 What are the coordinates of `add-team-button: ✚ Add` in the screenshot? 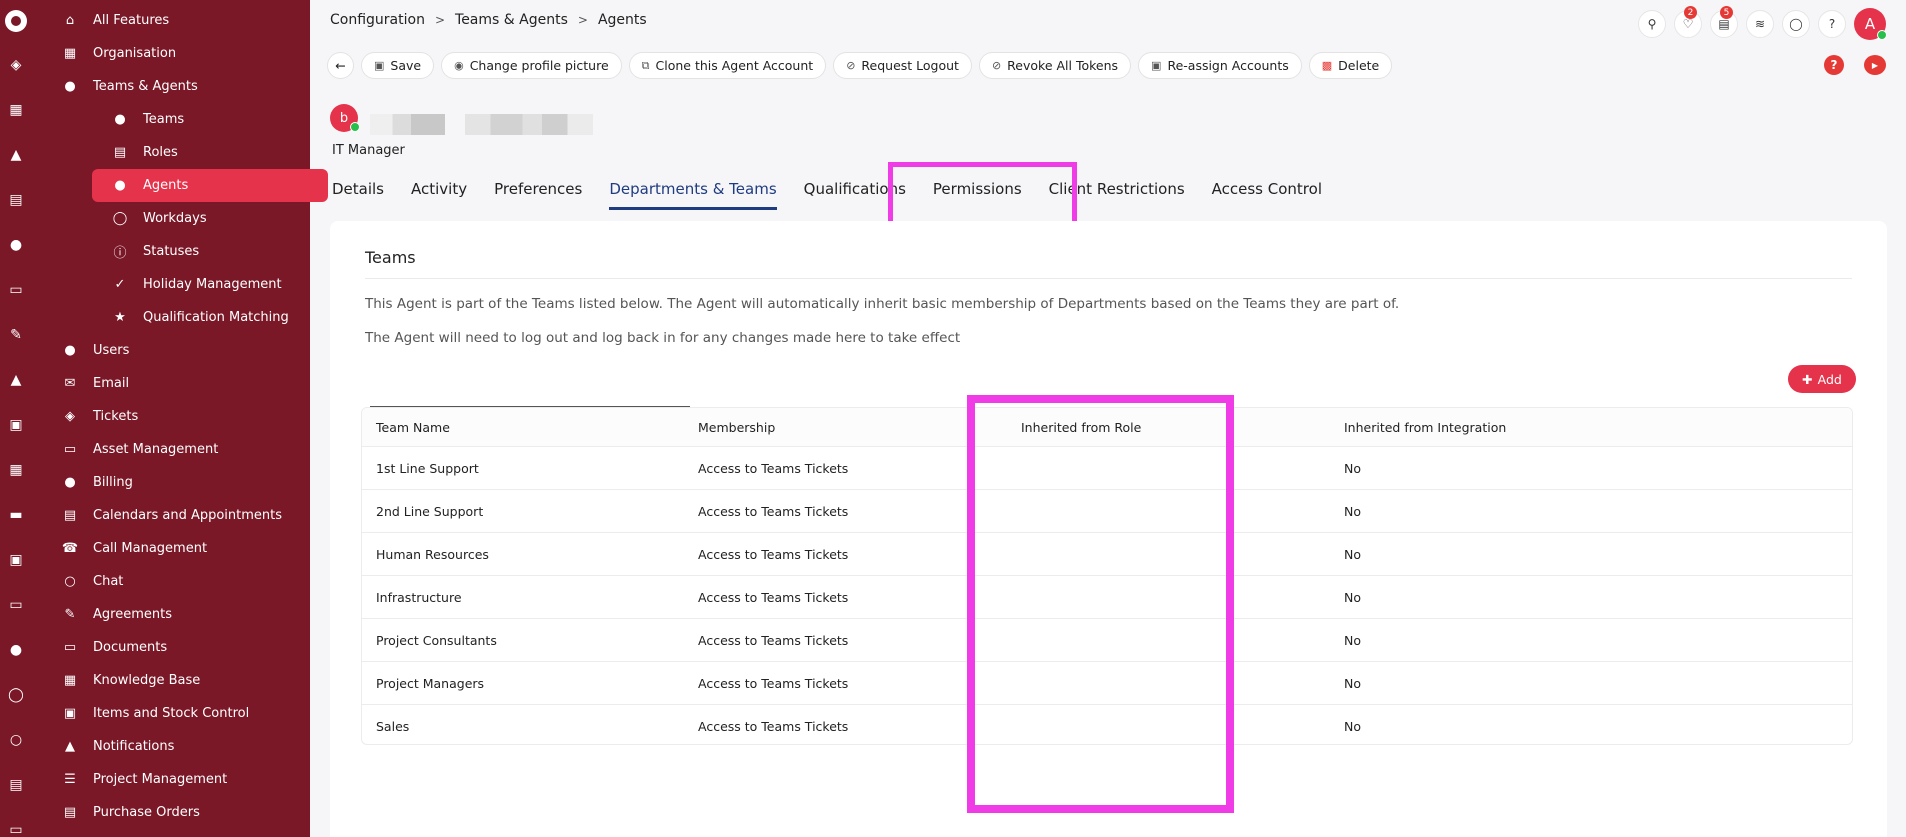 It's located at (1822, 379).